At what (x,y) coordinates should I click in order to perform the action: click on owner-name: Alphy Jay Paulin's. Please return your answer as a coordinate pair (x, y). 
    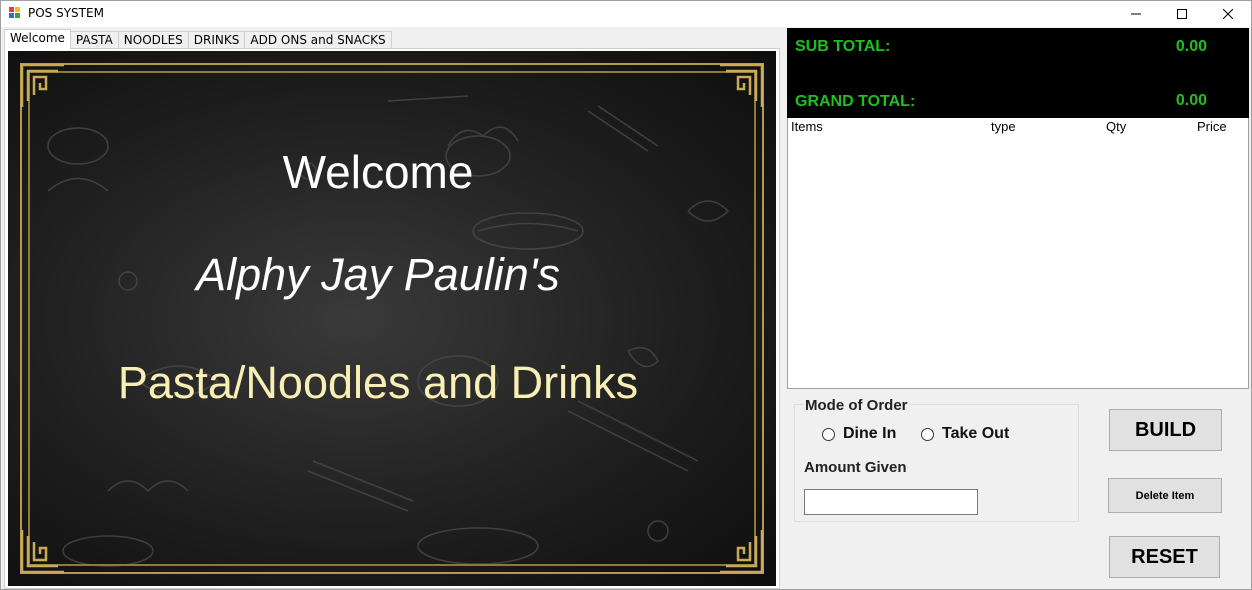
    Looking at the image, I should click on (378, 274).